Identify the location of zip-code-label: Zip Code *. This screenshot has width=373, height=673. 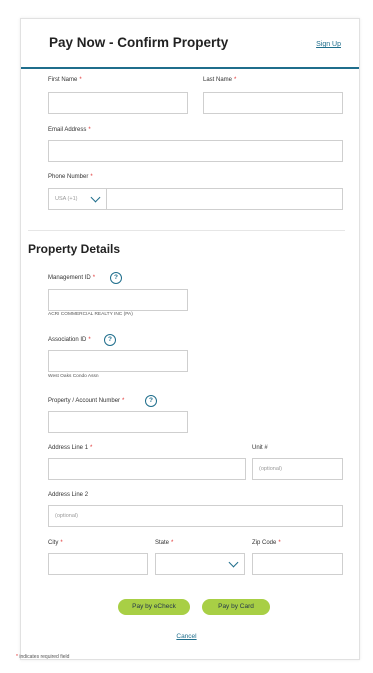
(266, 543).